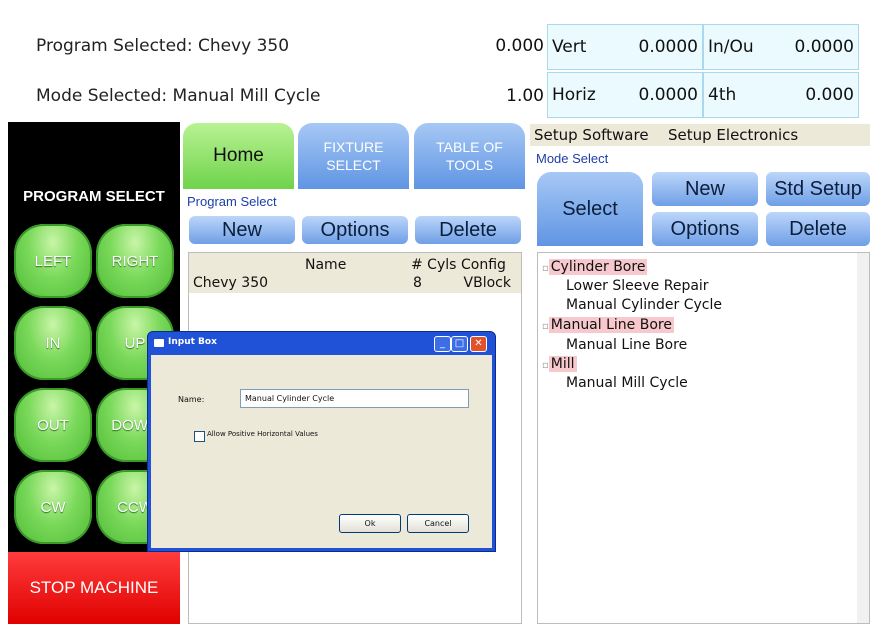  What do you see at coordinates (572, 158) in the screenshot?
I see `mode-select-title: Mode Select` at bounding box center [572, 158].